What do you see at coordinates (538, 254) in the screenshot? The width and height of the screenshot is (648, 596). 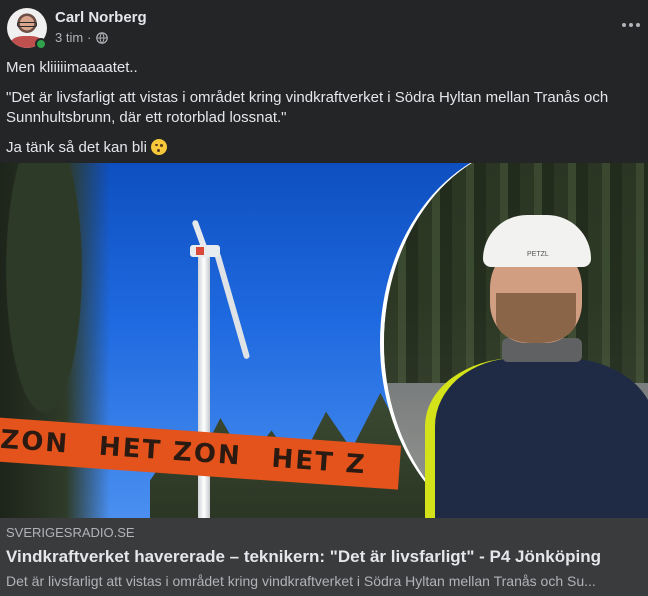 I see `helmet-brand: PETZL` at bounding box center [538, 254].